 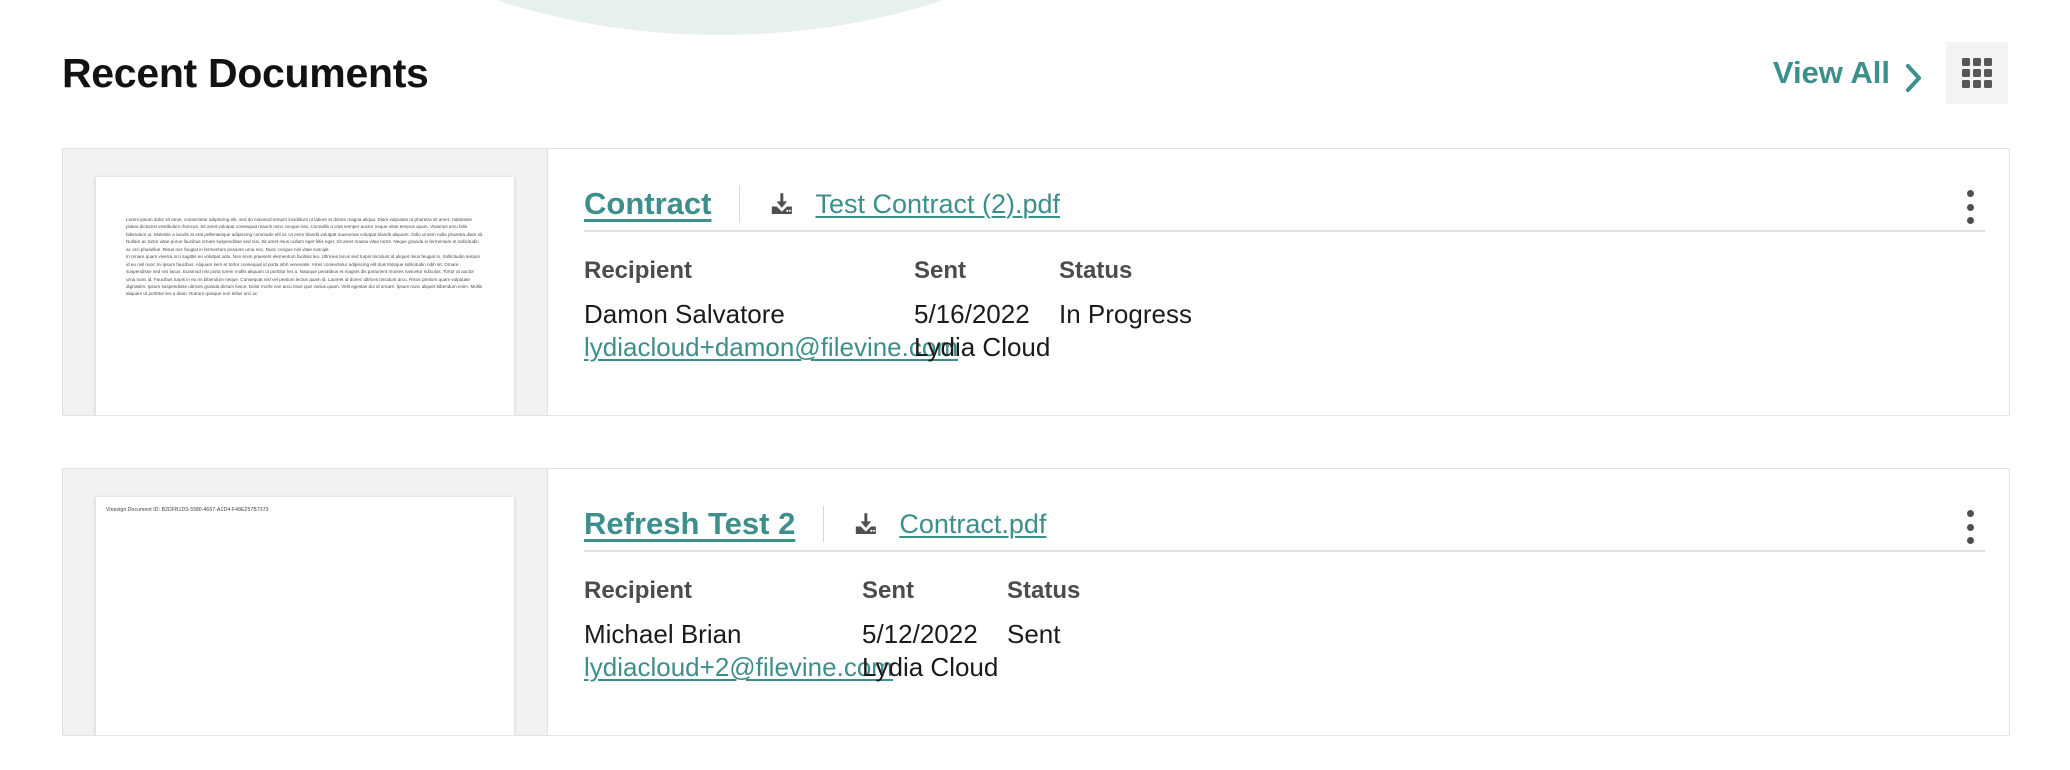 I want to click on recipient-name: Michael Brian, so click(x=663, y=634).